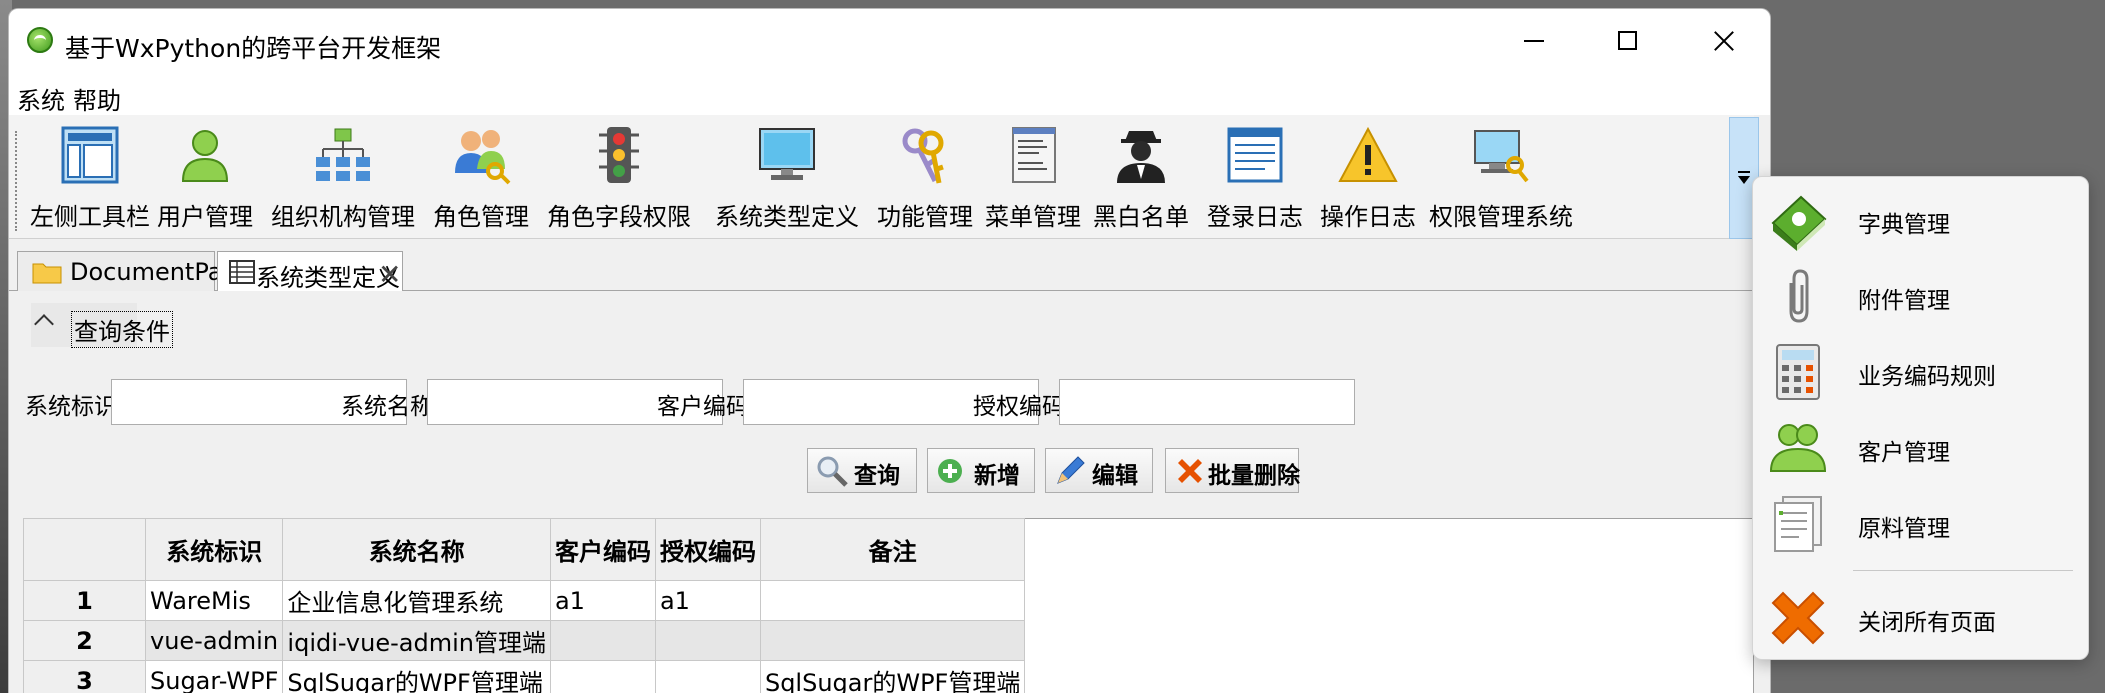 The width and height of the screenshot is (2105, 693). I want to click on edit-button: 编辑, so click(1099, 470).